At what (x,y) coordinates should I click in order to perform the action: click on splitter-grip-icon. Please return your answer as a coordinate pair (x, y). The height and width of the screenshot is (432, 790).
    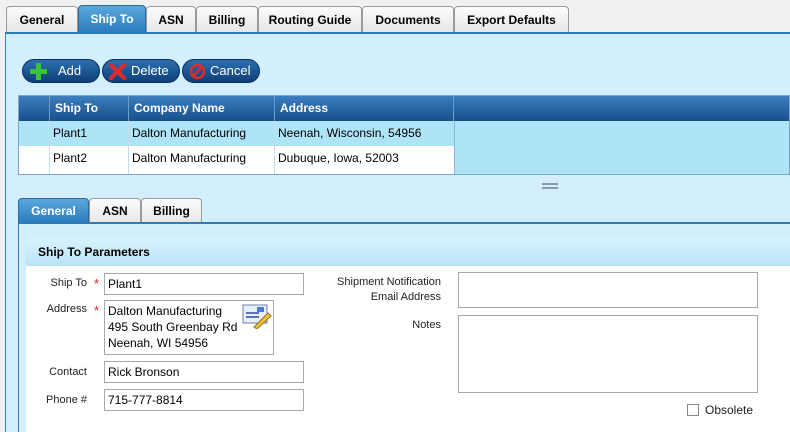
    Looking at the image, I should click on (550, 186).